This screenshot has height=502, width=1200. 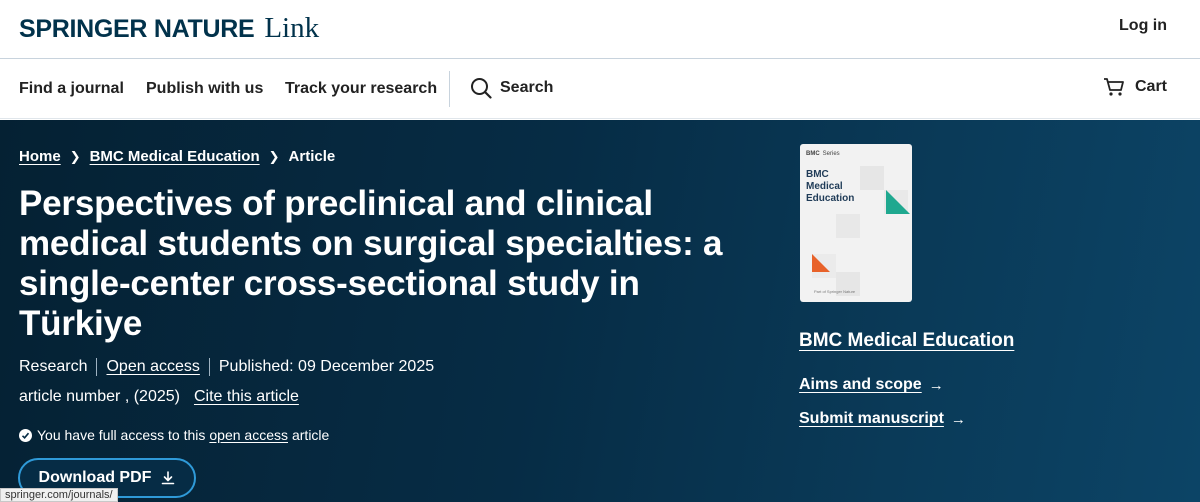 What do you see at coordinates (813, 154) in the screenshot?
I see `cover-series-brand: BMC` at bounding box center [813, 154].